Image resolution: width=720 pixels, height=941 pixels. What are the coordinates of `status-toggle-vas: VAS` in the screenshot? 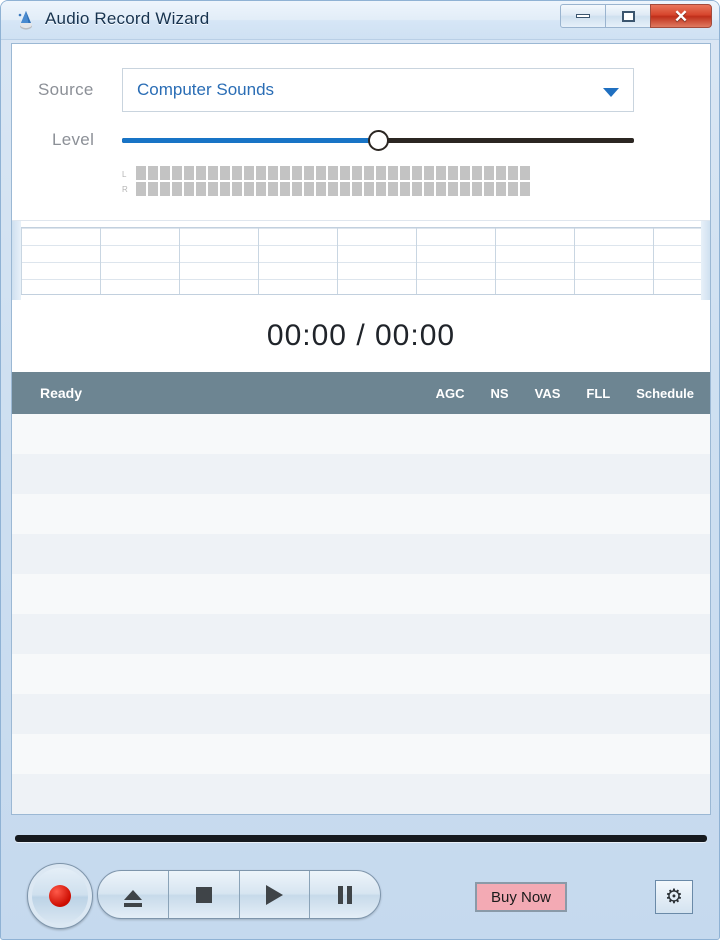 It's located at (548, 393).